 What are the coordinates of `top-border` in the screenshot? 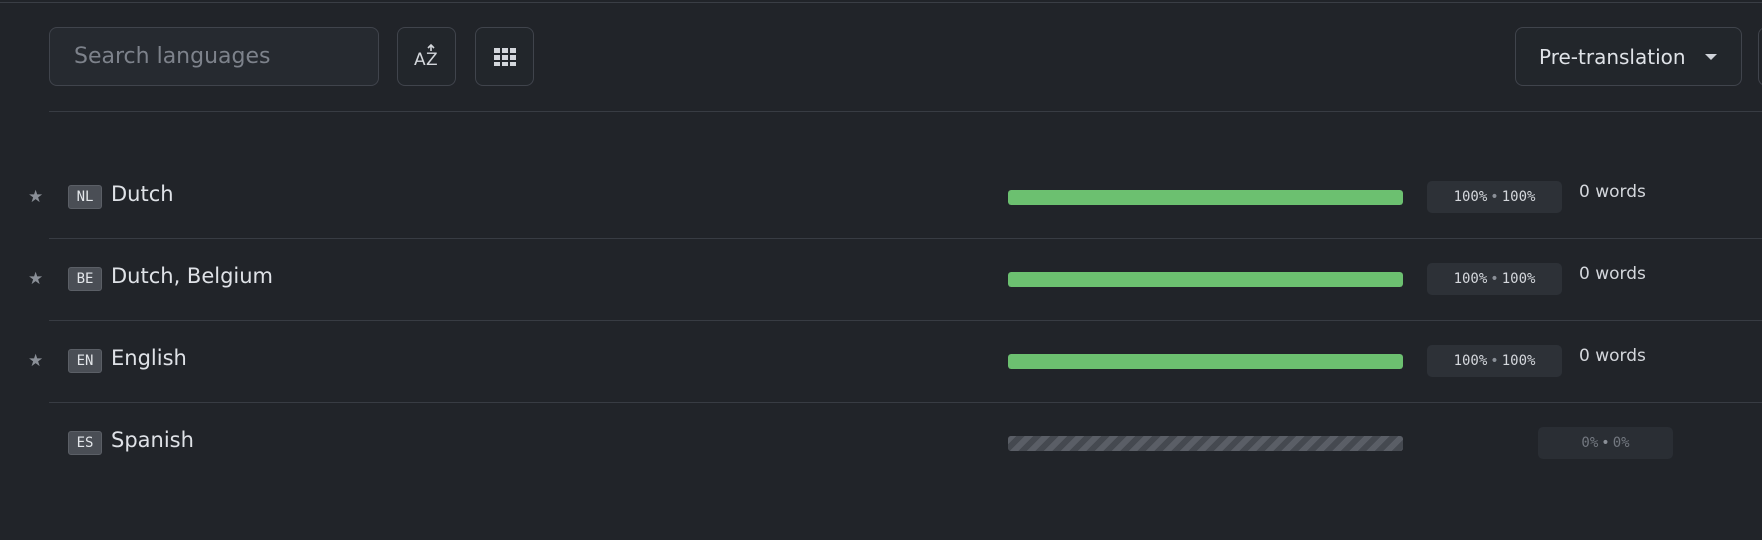 It's located at (881, 2).